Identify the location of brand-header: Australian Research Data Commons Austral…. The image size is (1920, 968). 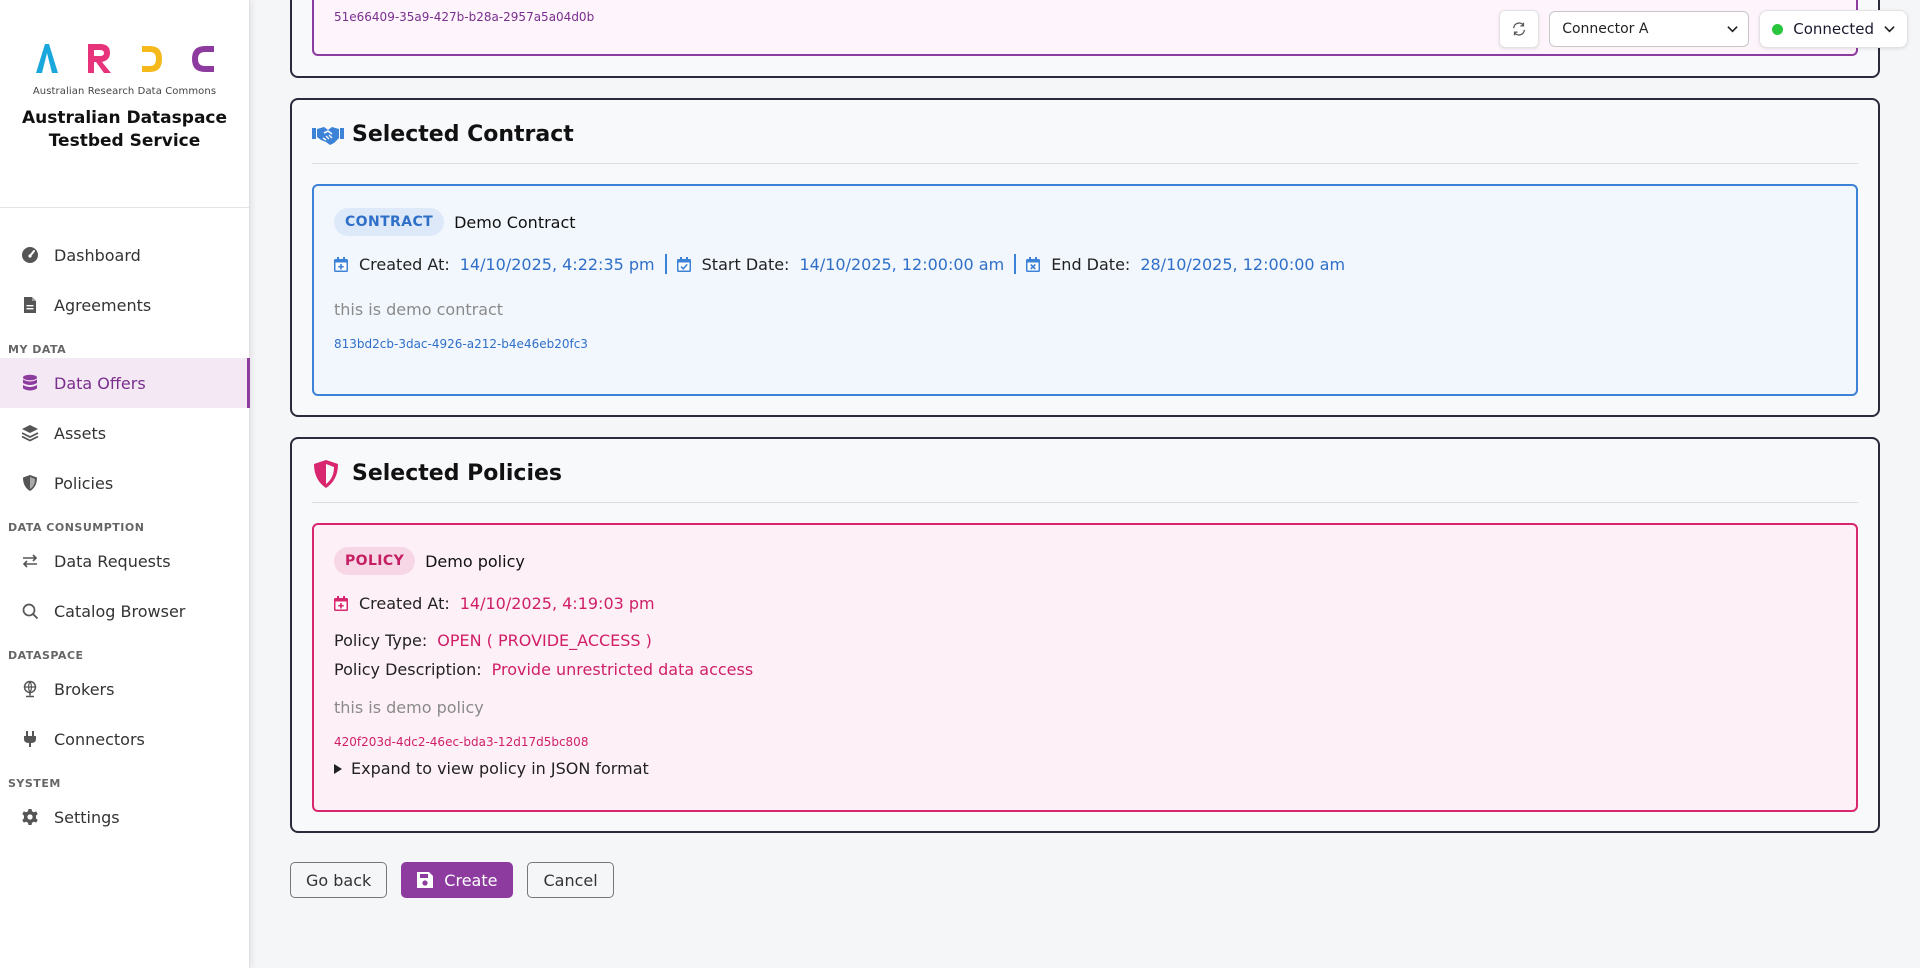
(124, 104).